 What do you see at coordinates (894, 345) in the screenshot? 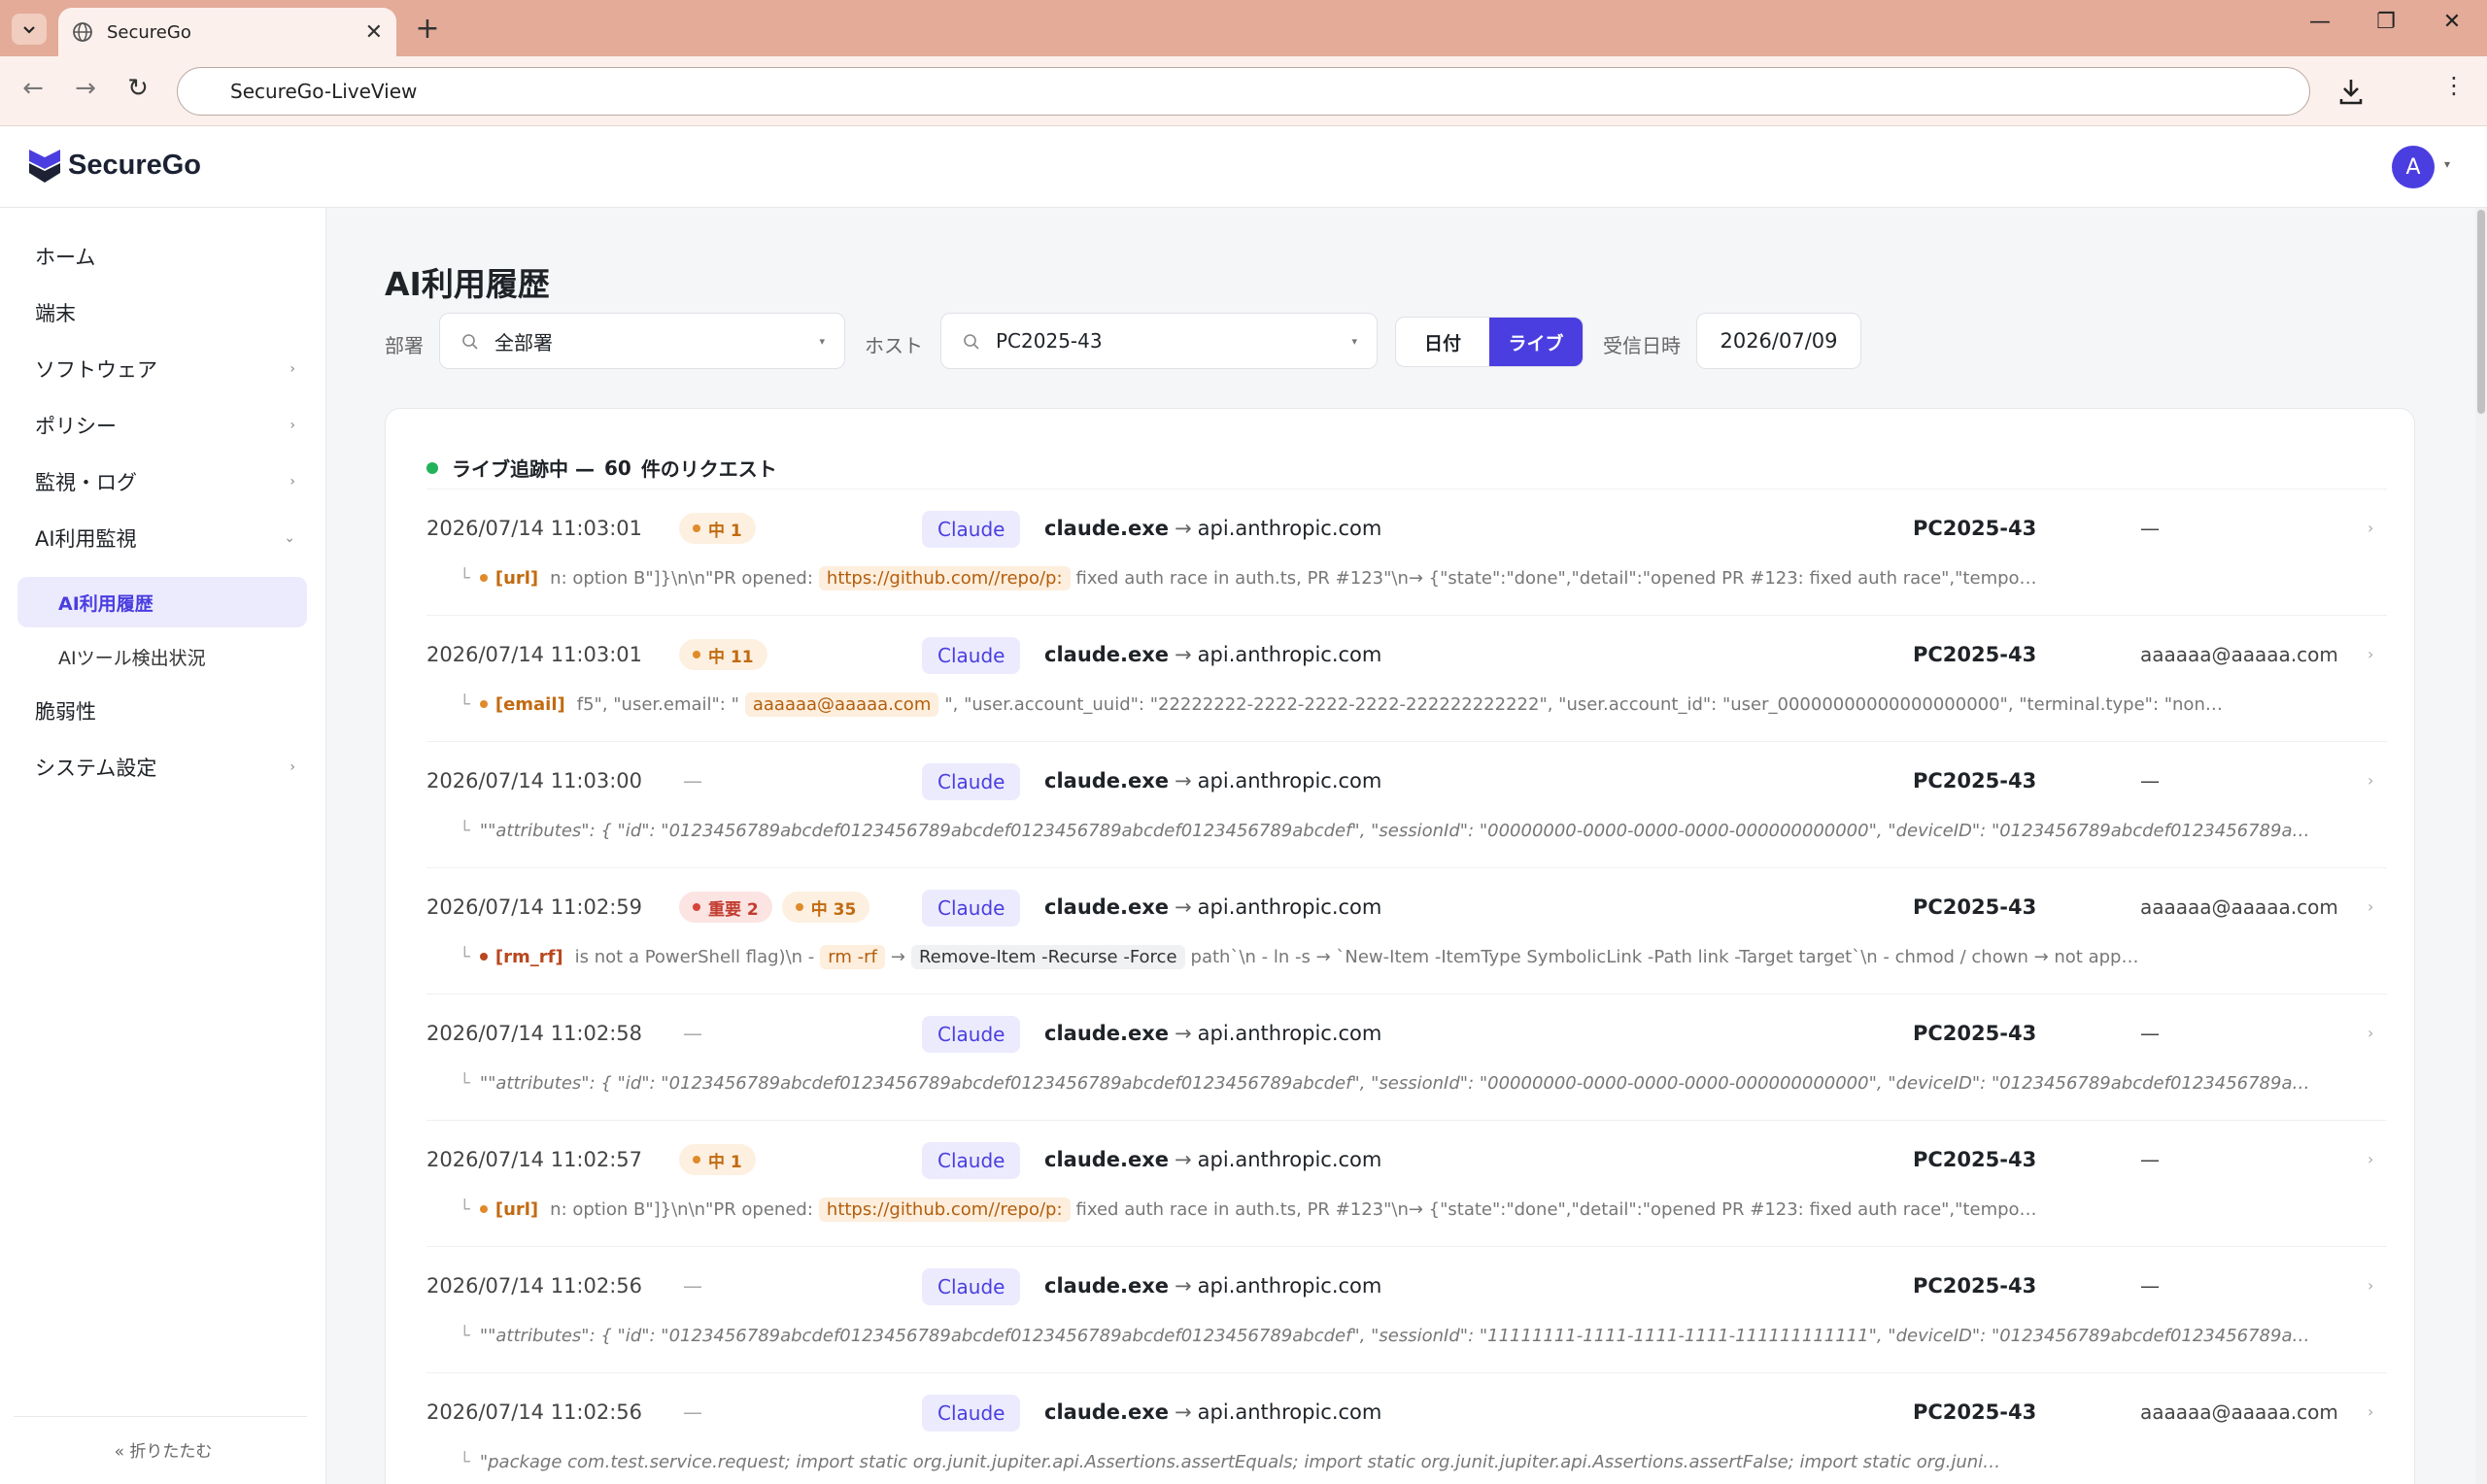
I see `host-filter-label: ホスト` at bounding box center [894, 345].